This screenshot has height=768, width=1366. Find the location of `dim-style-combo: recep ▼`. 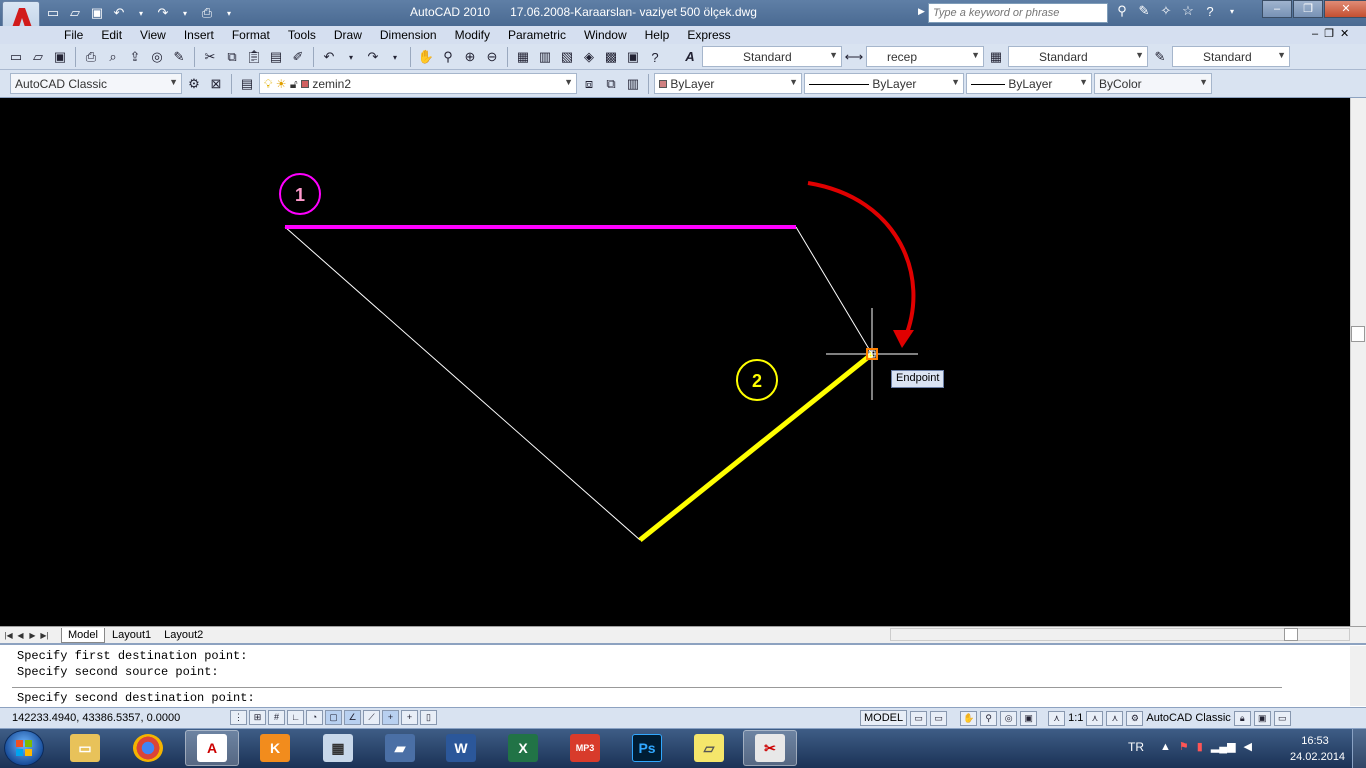

dim-style-combo: recep ▼ is located at coordinates (925, 56).